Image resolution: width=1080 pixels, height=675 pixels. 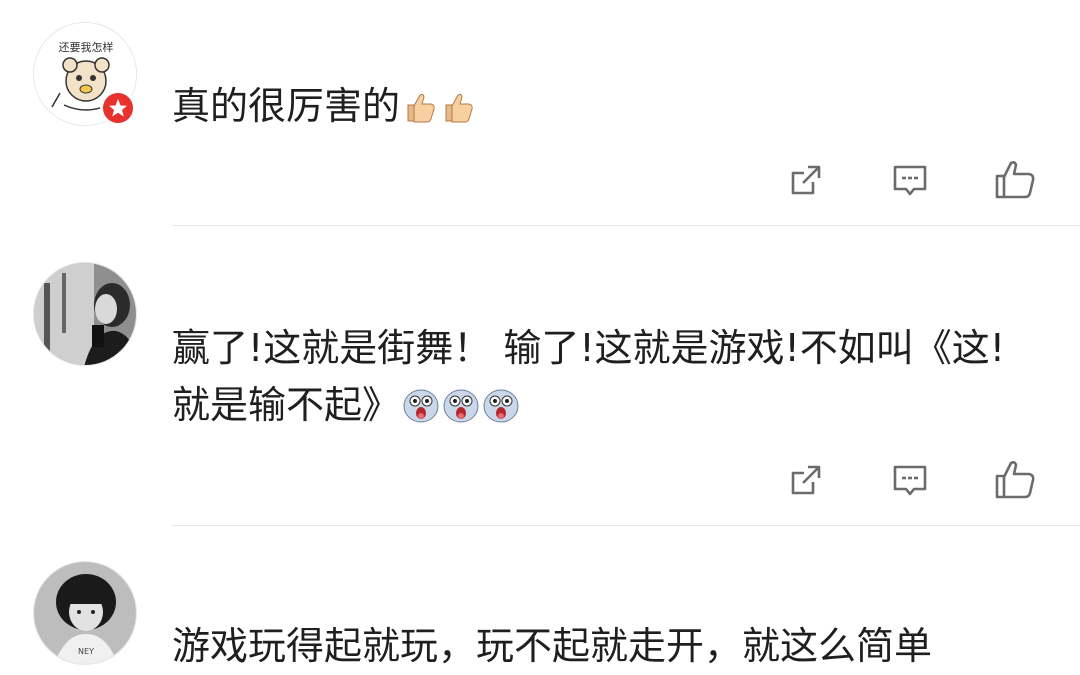 What do you see at coordinates (85, 613) in the screenshot?
I see `avatar: NEY` at bounding box center [85, 613].